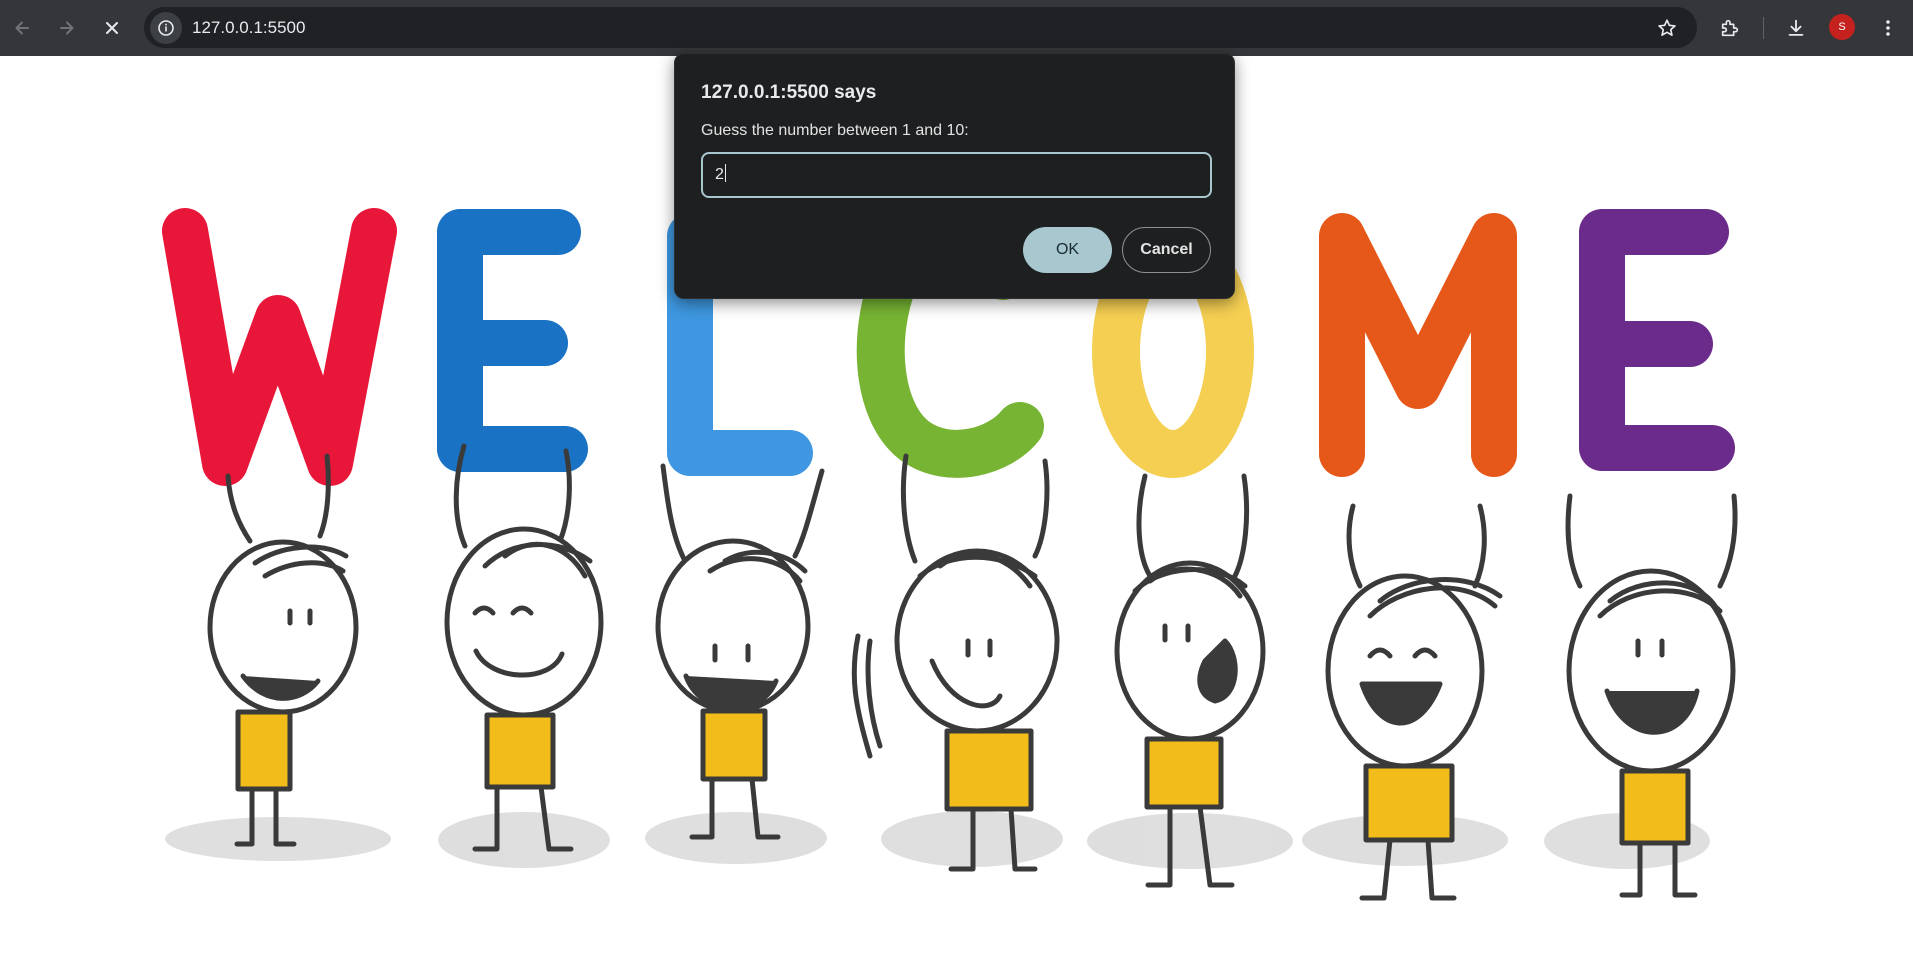 Image resolution: width=1913 pixels, height=961 pixels. Describe the element at coordinates (1888, 28) in the screenshot. I see `more-menu-icon` at that location.